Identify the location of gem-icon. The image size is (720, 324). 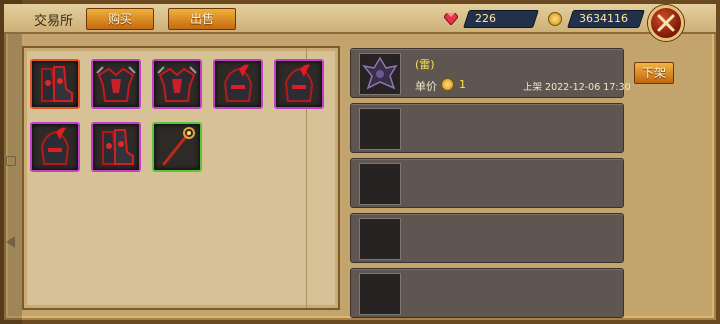
(451, 19).